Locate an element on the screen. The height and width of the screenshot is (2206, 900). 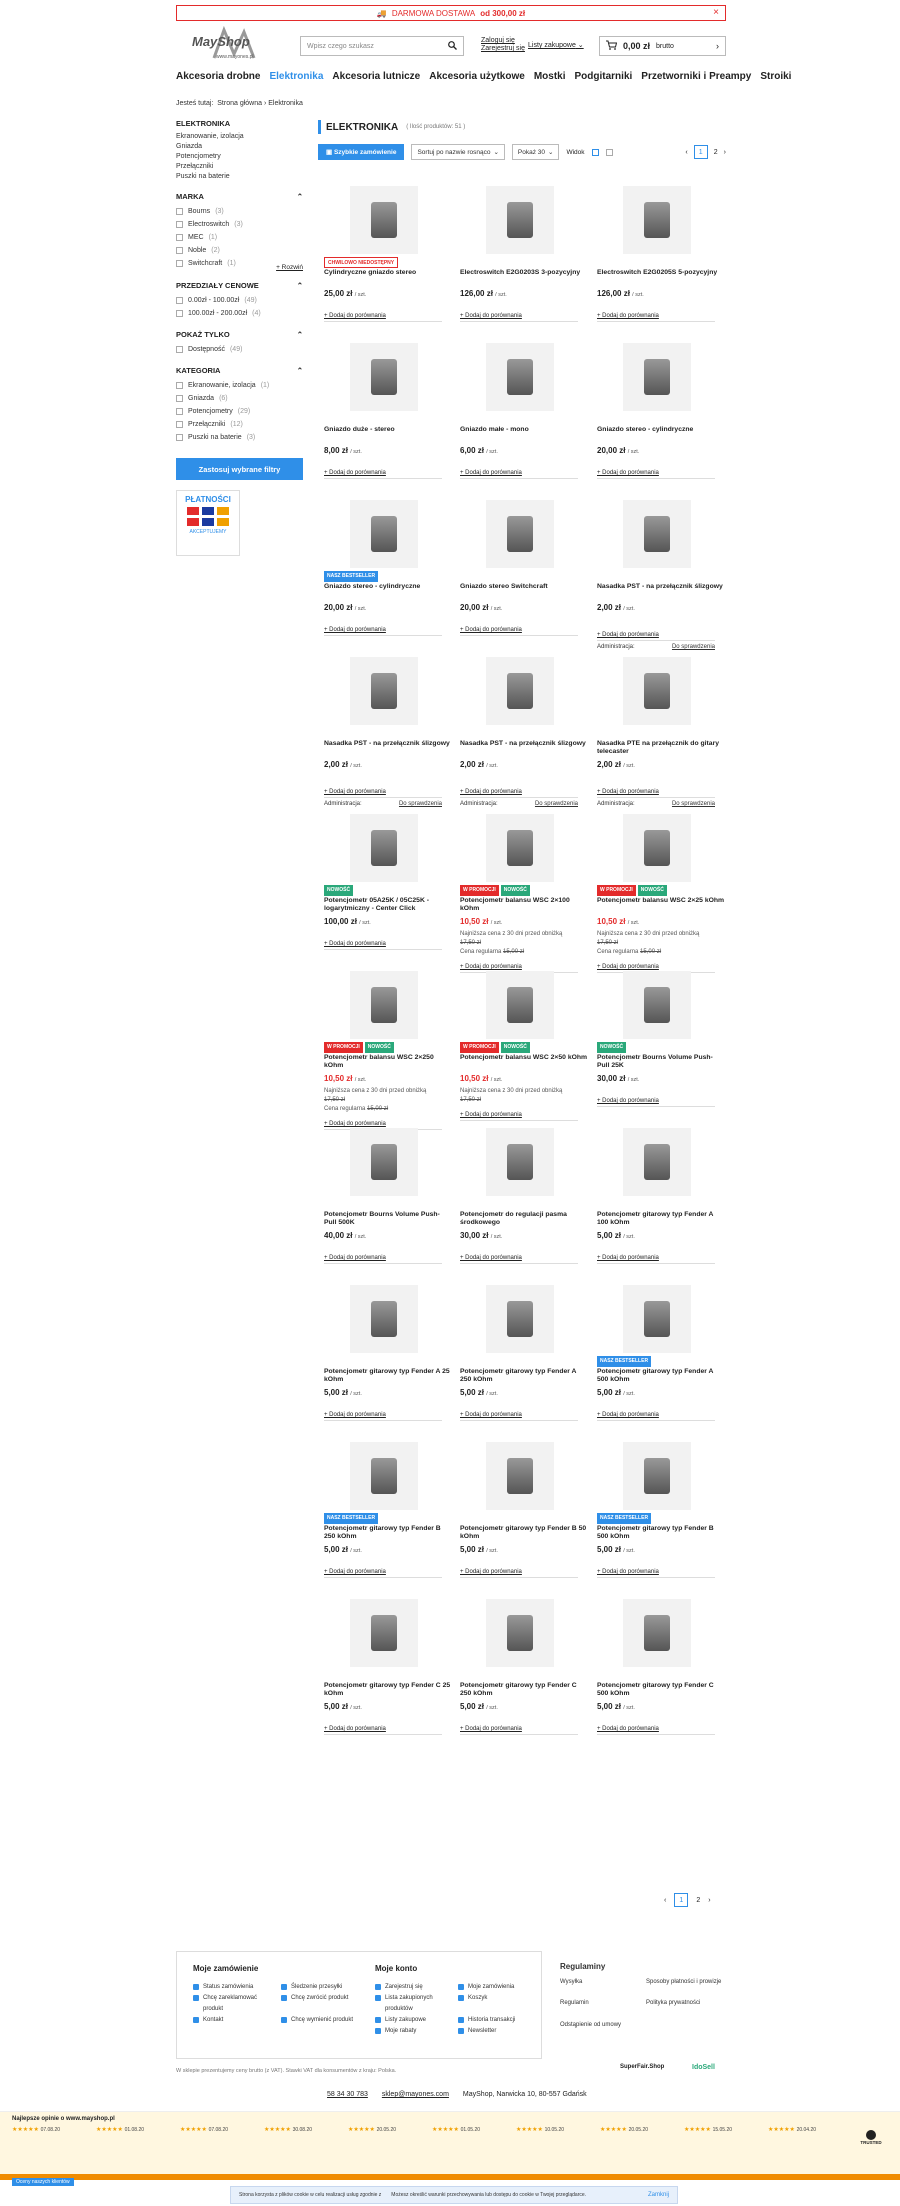
quick-order-button: ▣ Szybkie zamówienie is located at coordinates (361, 152).